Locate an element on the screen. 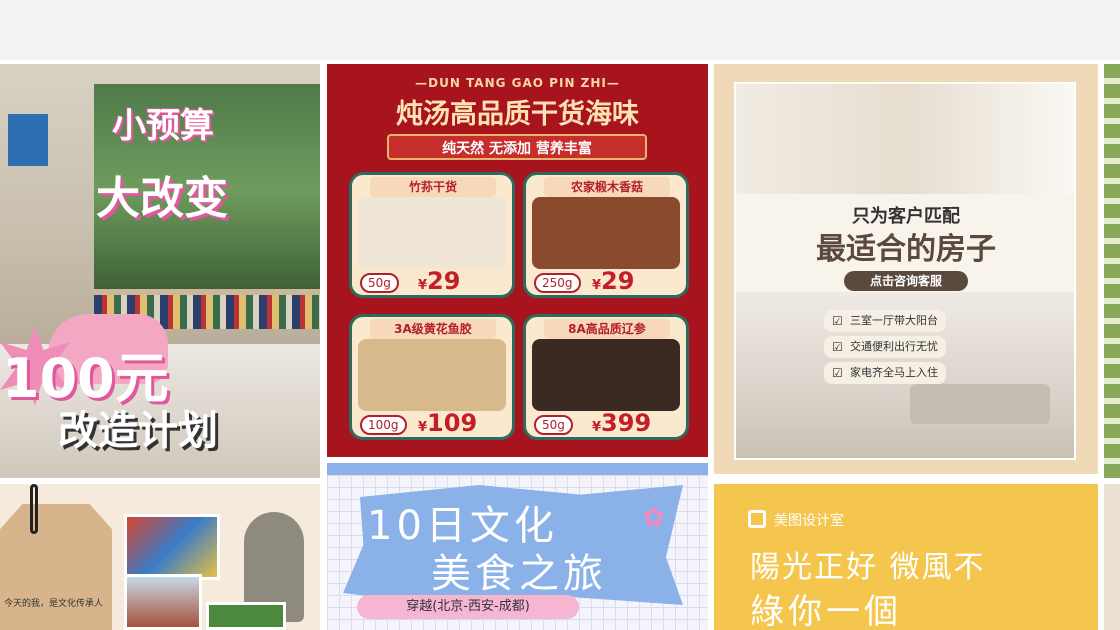 This screenshot has height=630, width=1120. template-card-travel-notes: 今天的我，是文化传承人 is located at coordinates (160, 557).